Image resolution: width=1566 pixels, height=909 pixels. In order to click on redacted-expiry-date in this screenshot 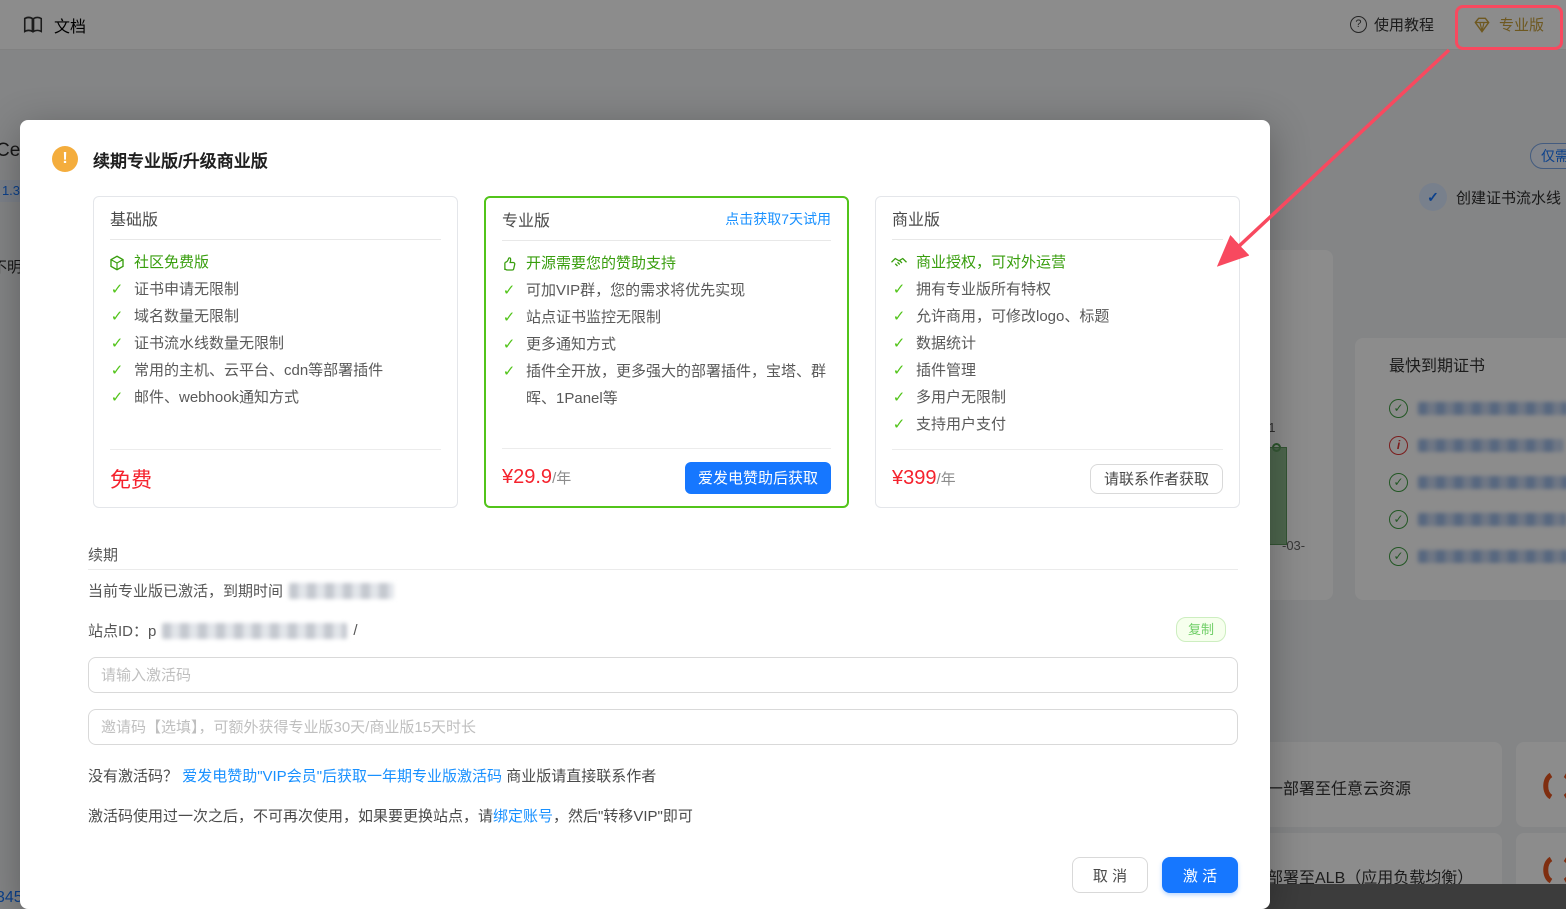, I will do `click(342, 590)`.